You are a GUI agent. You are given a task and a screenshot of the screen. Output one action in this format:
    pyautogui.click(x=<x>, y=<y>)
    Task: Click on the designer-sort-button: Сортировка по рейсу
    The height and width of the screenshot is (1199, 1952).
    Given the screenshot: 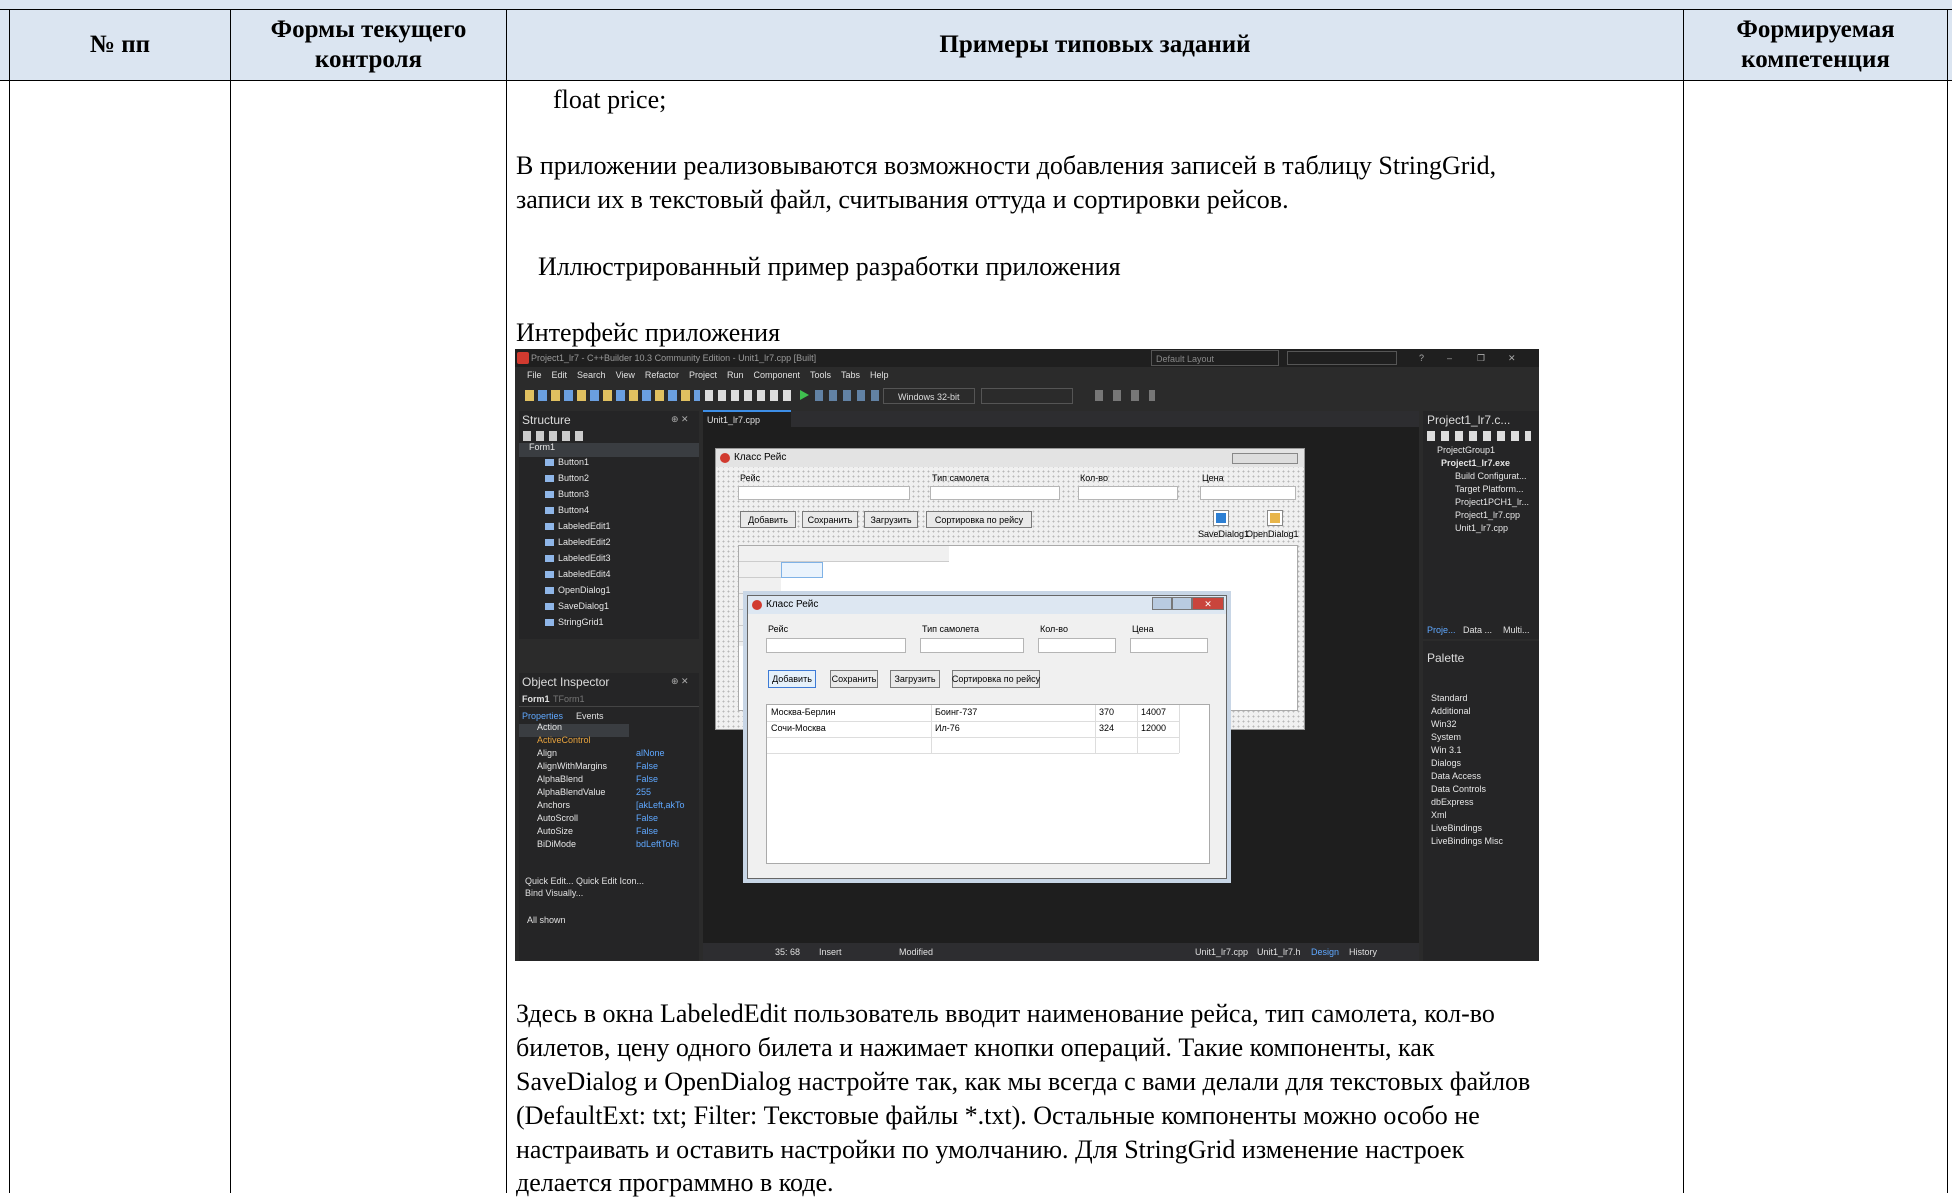 What is the action you would take?
    pyautogui.click(x=979, y=519)
    